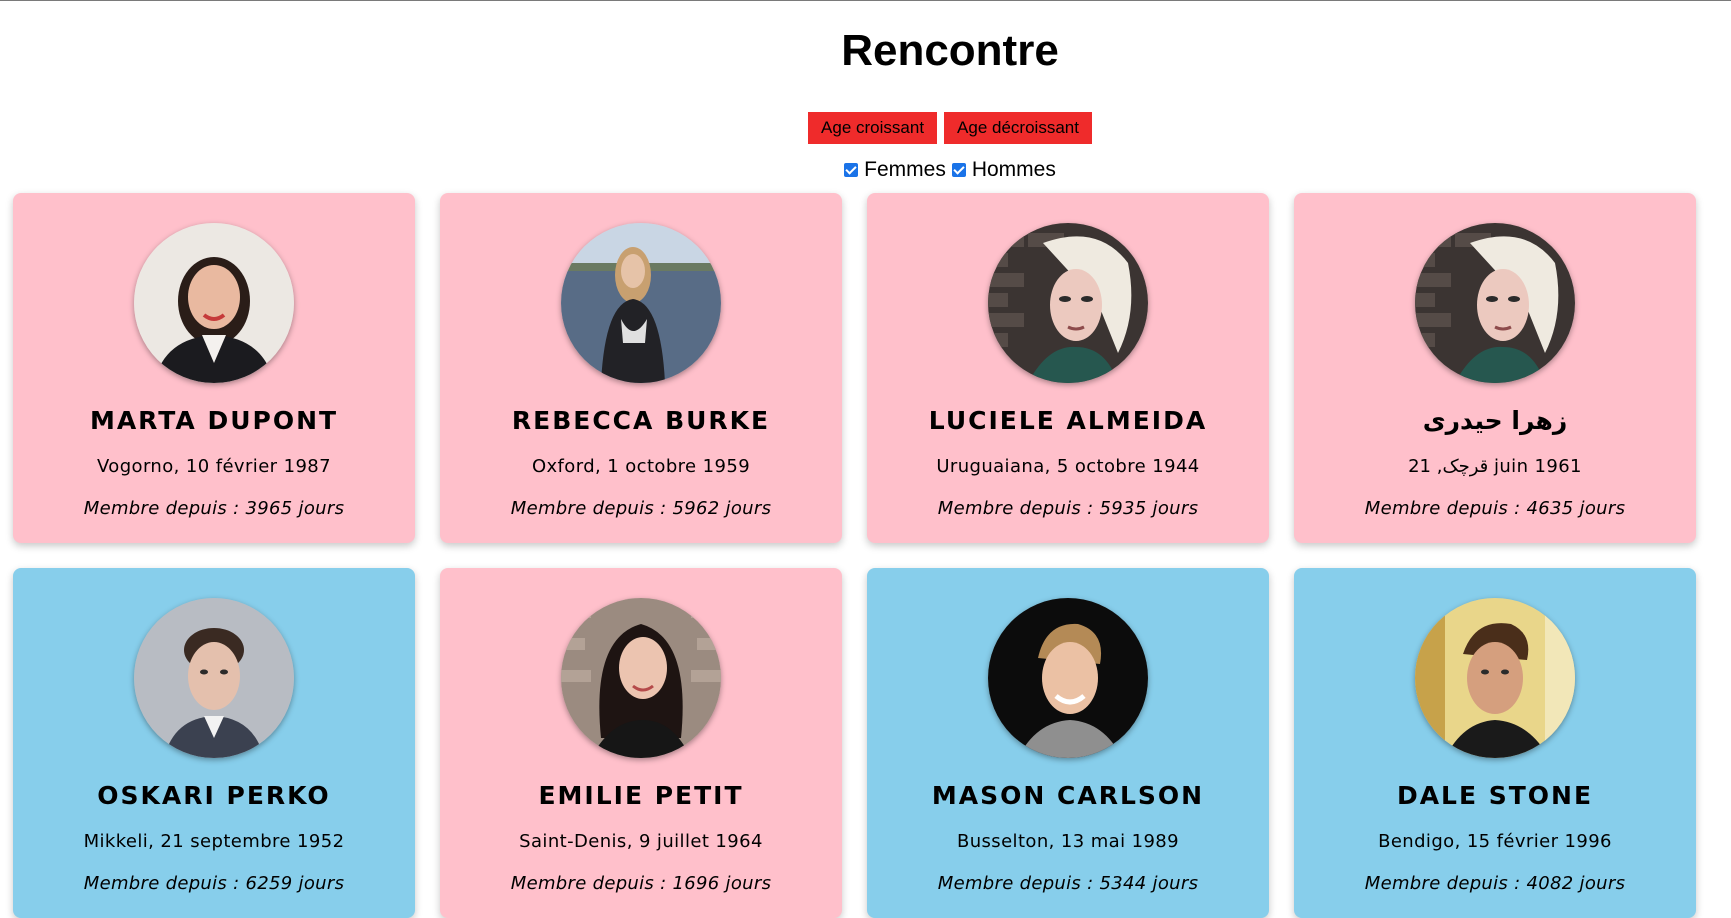 Image resolution: width=1731 pixels, height=918 pixels. I want to click on man-yellow-background-photo-icon, so click(1495, 678).